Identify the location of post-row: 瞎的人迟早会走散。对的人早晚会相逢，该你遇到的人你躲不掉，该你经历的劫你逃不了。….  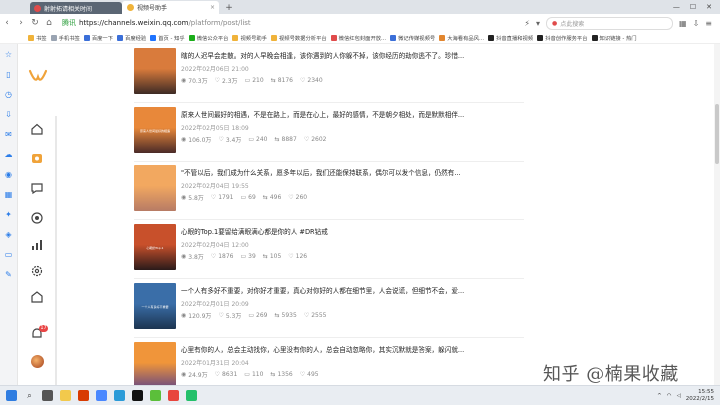
(344, 71).